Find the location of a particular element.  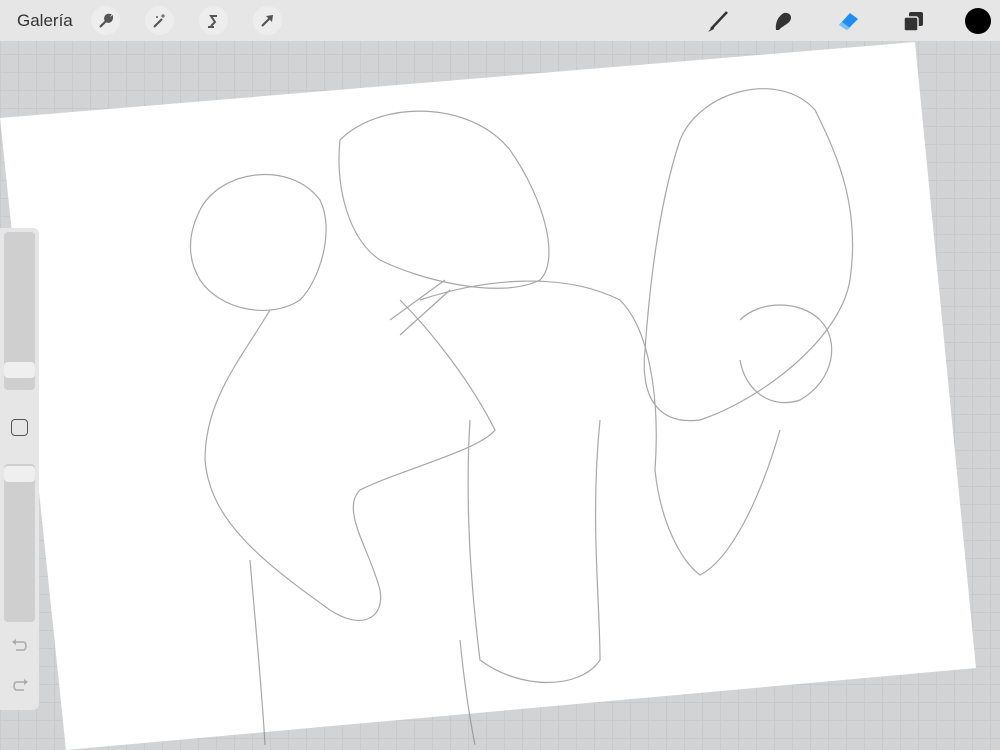

opacity-slider is located at coordinates (19, 543).